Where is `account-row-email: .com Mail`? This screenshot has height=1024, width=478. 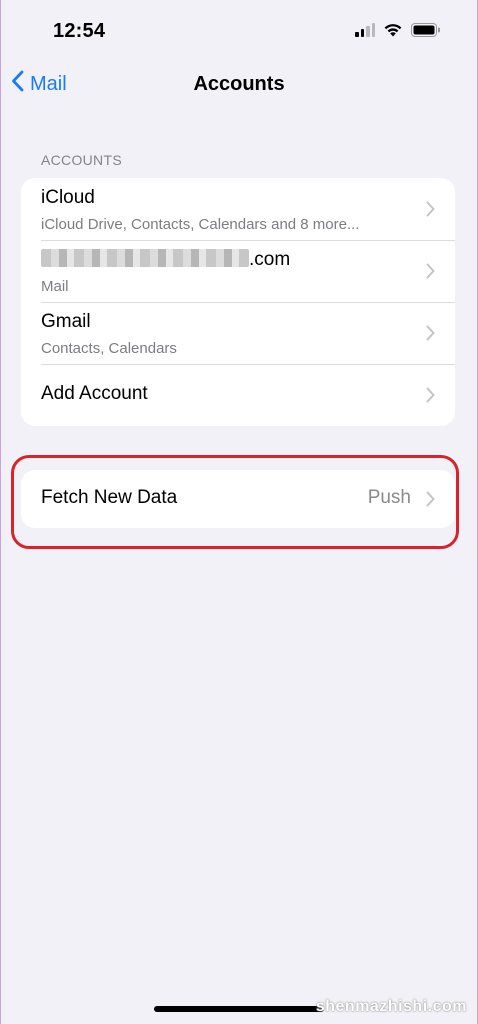
account-row-email: .com Mail is located at coordinates (238, 271).